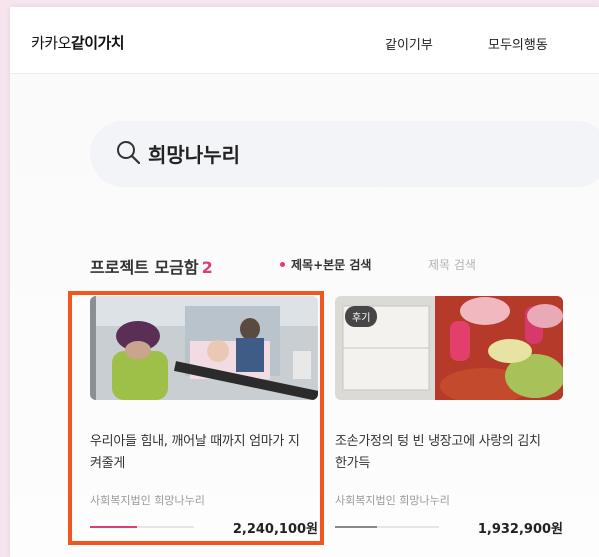  I want to click on card-title-line2: 한가득, so click(352, 463).